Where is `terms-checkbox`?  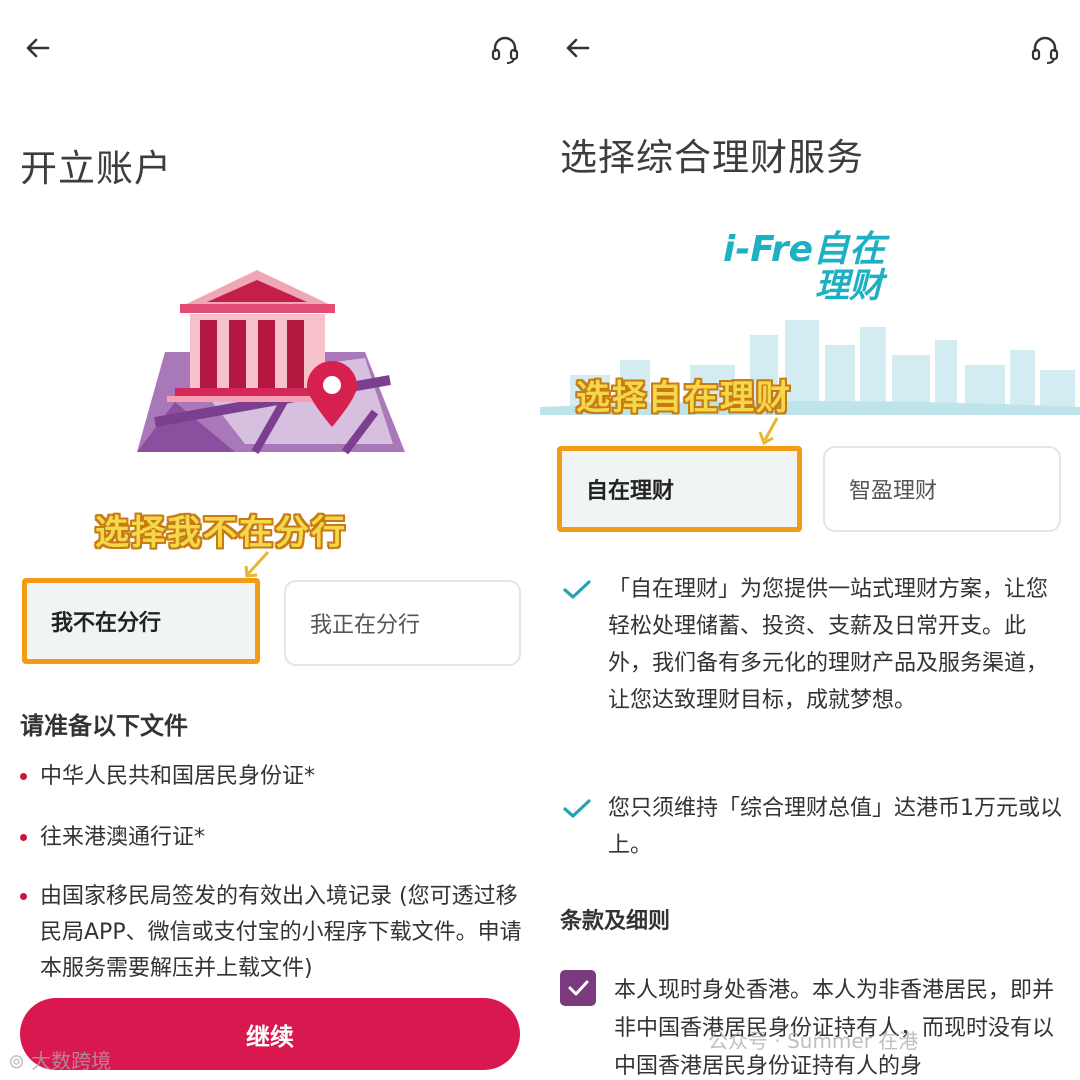
terms-checkbox is located at coordinates (578, 988).